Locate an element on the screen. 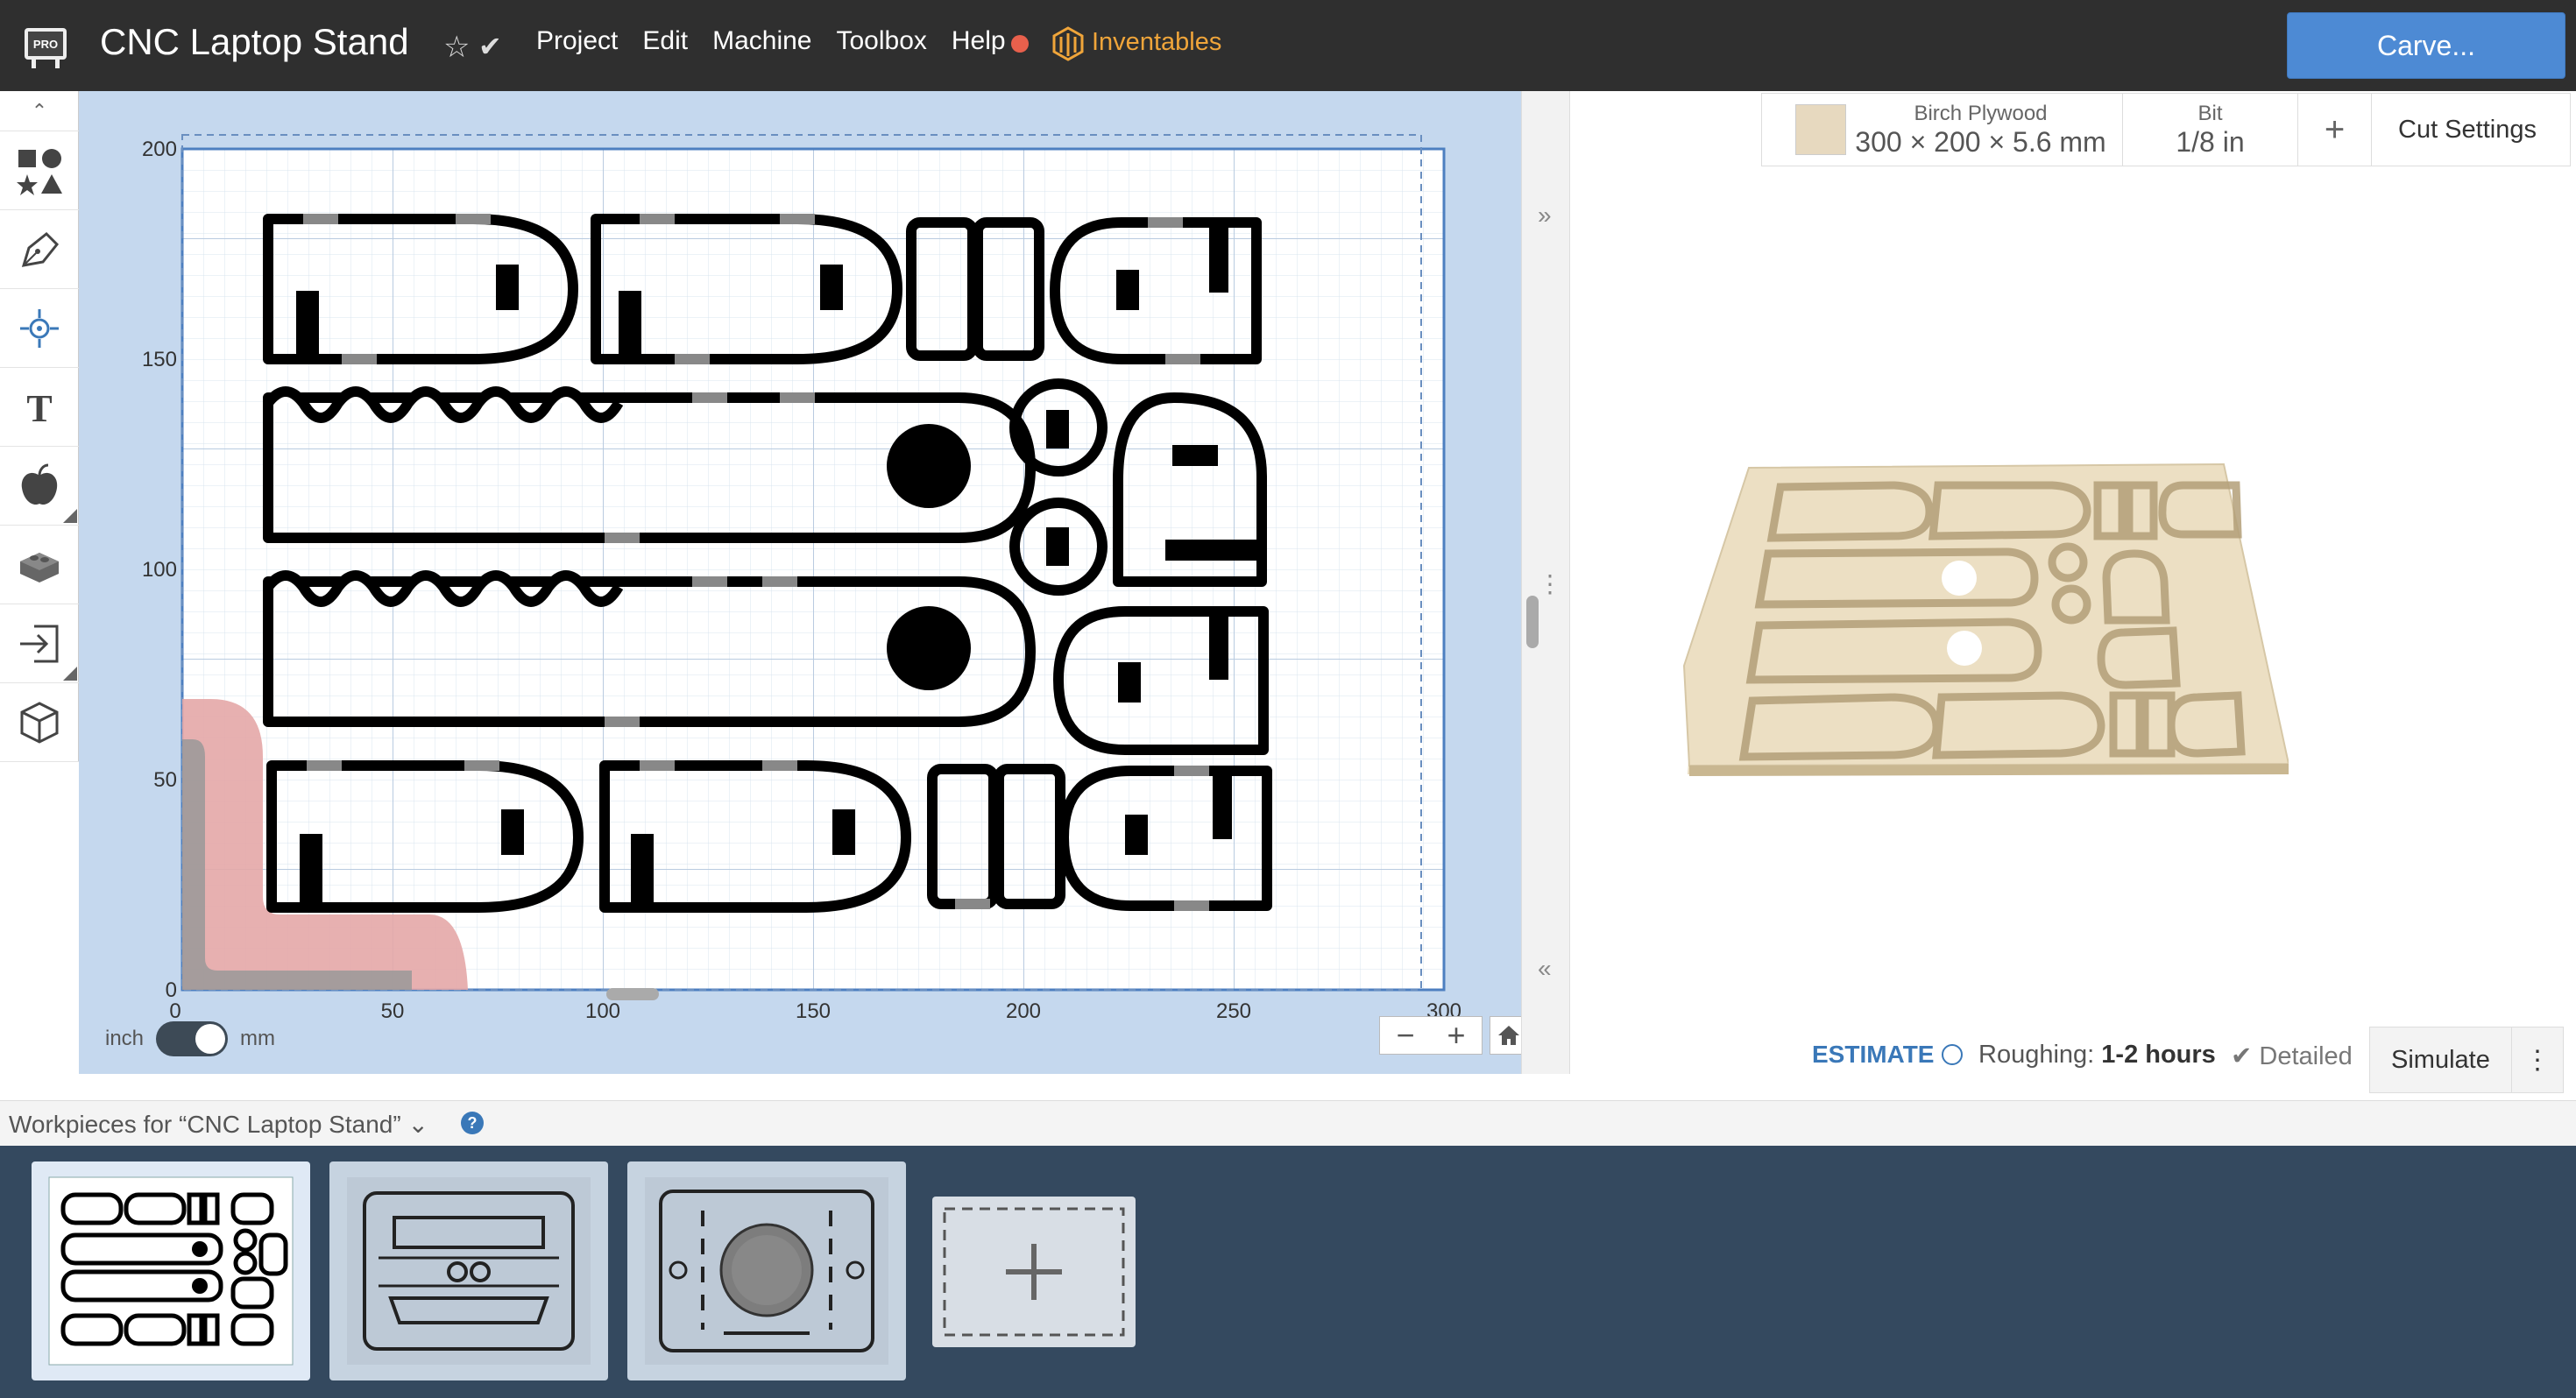 The height and width of the screenshot is (1398, 2576). pen-icon is located at coordinates (39, 249).